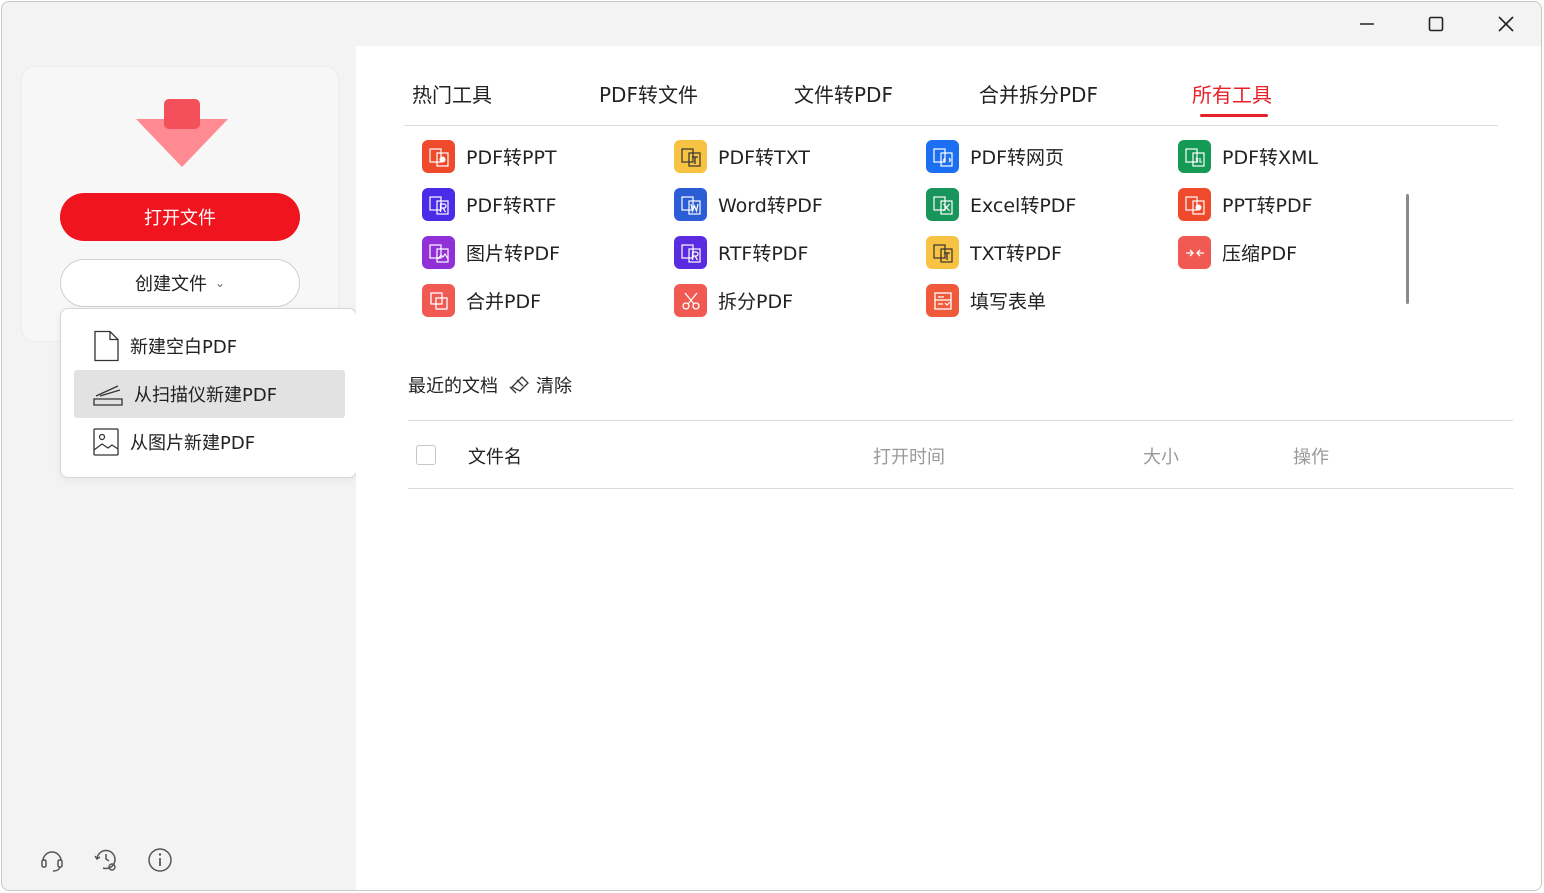 This screenshot has height=893, width=1544. I want to click on menu-item-new-from-image: 从图片新建PDF, so click(209, 442).